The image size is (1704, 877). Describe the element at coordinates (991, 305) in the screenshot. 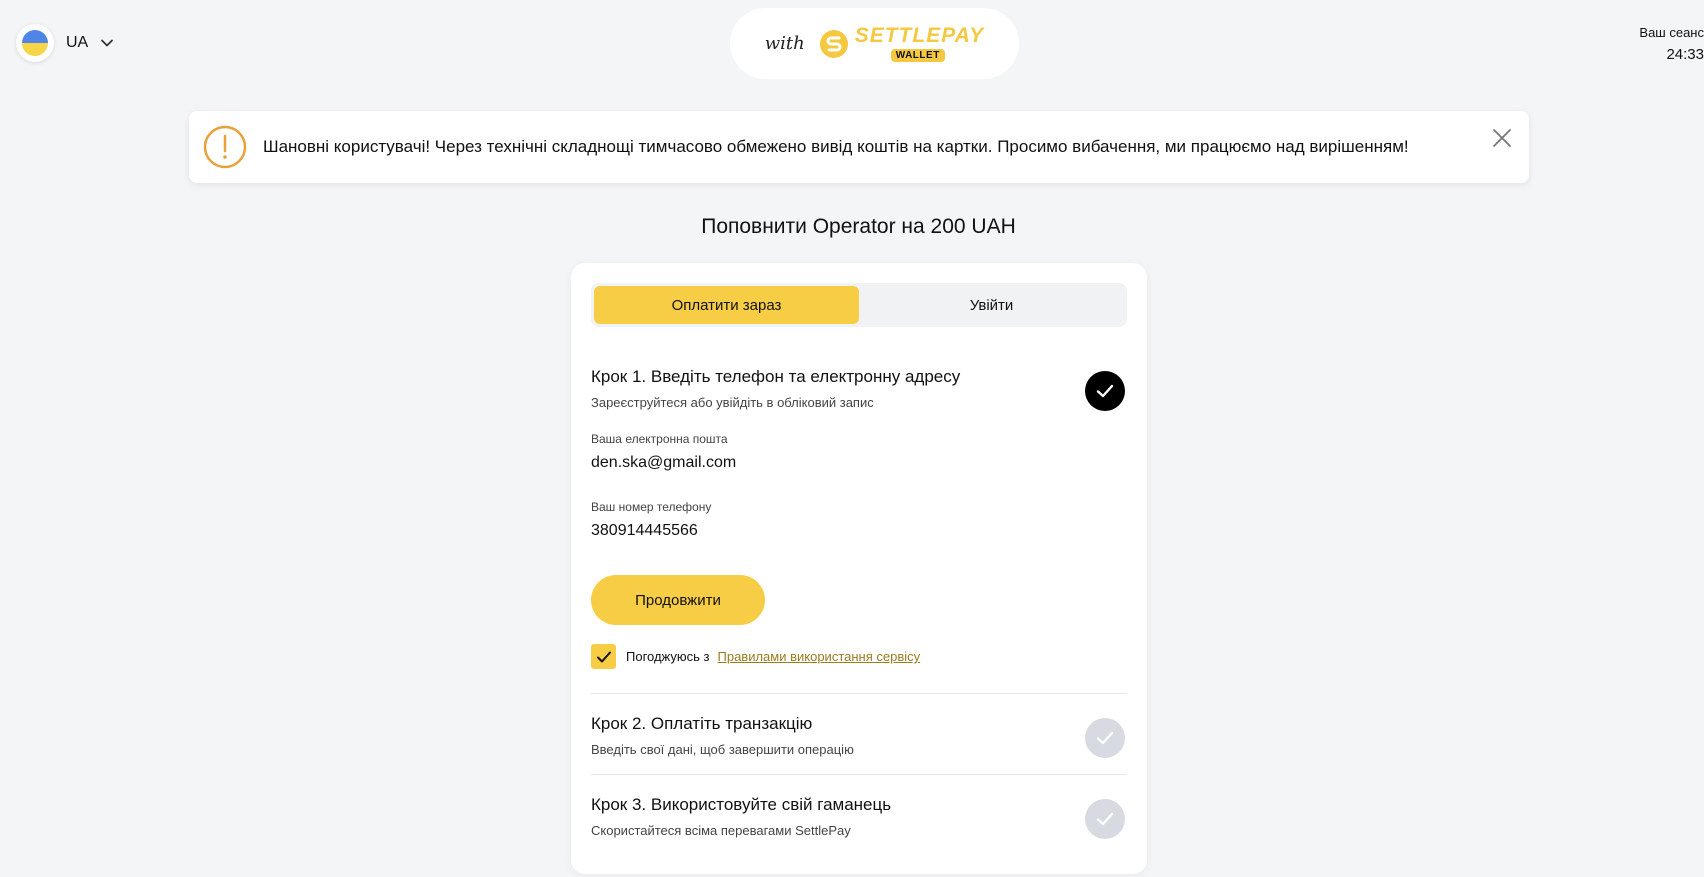

I see `tab-login: Увійти` at that location.